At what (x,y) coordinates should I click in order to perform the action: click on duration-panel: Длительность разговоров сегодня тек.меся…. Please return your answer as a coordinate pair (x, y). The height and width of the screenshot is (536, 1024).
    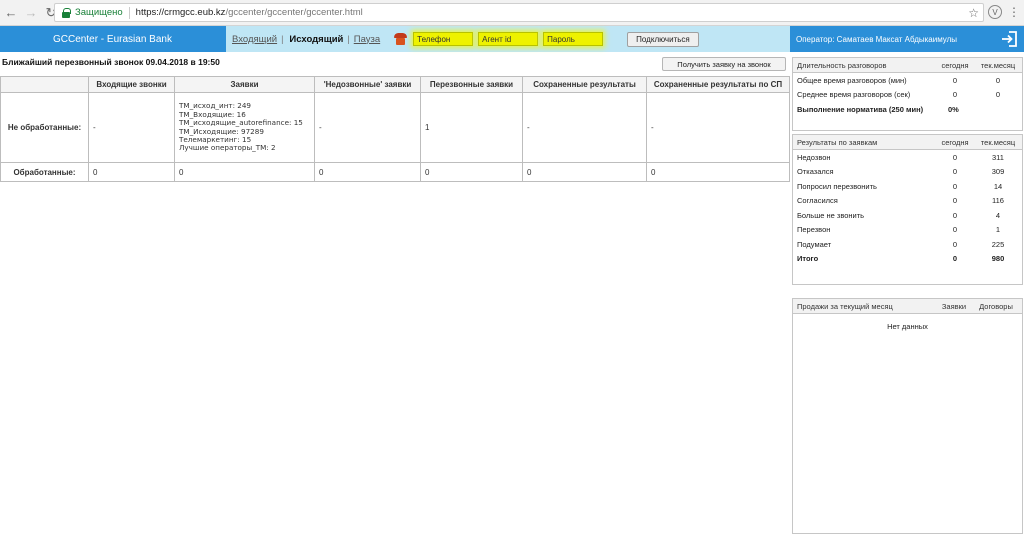
    Looking at the image, I should click on (907, 94).